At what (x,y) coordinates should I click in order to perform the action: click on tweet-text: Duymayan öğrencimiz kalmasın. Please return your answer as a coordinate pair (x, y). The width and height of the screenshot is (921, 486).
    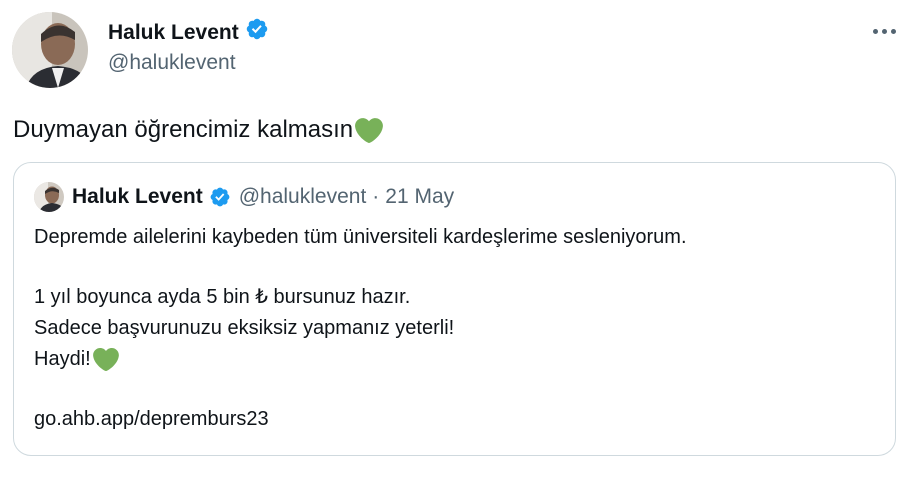
    Looking at the image, I should click on (198, 130).